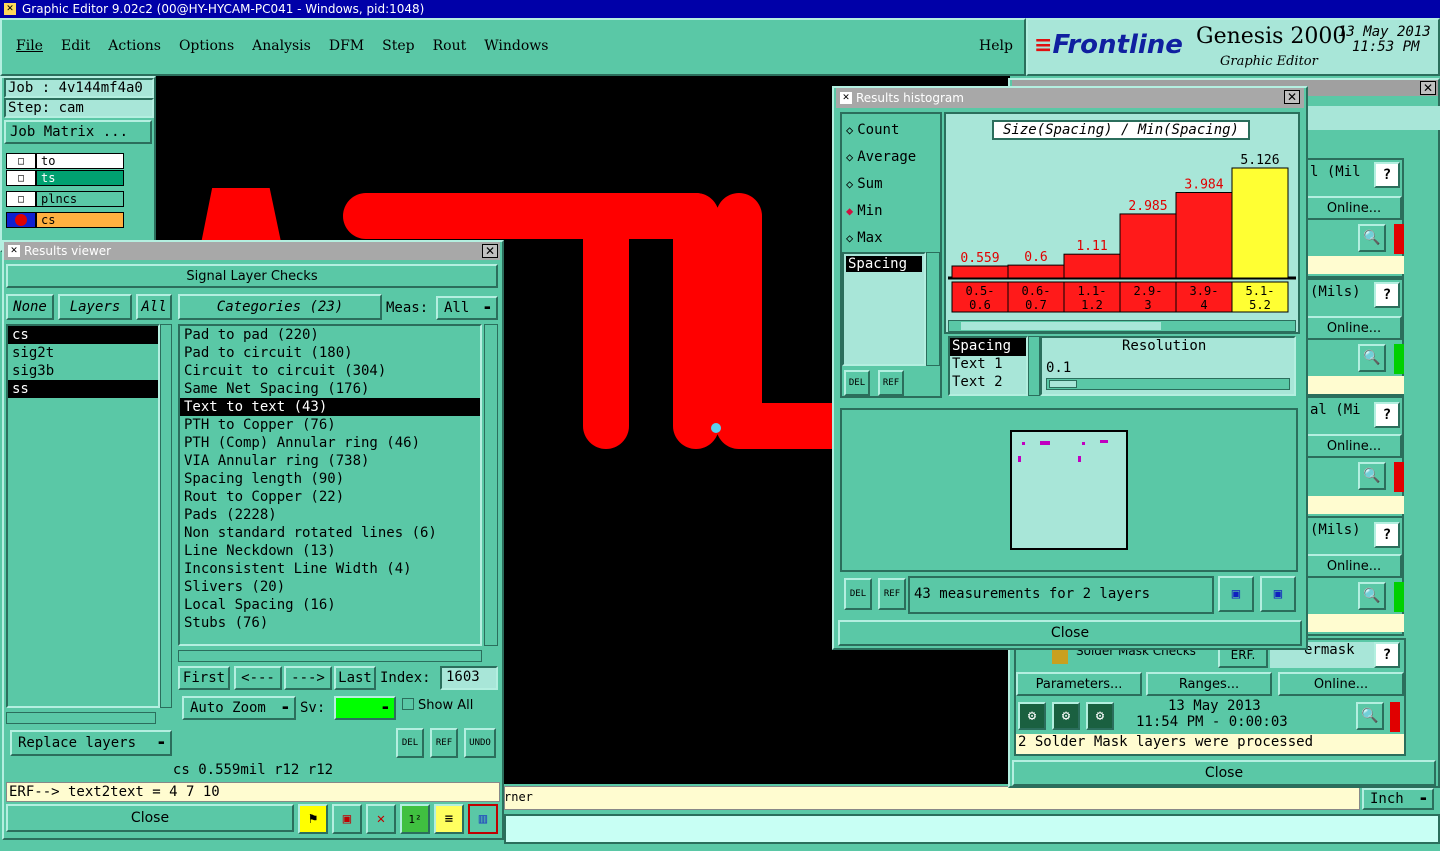 This screenshot has height=851, width=1440. Describe the element at coordinates (330, 497) in the screenshot. I see `category-item: Rout to Copper (22)` at that location.